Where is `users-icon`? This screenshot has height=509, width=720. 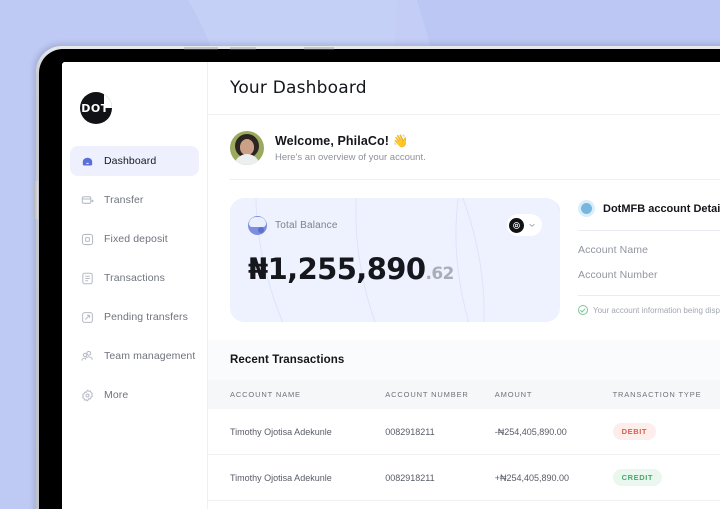
users-icon is located at coordinates (87, 356).